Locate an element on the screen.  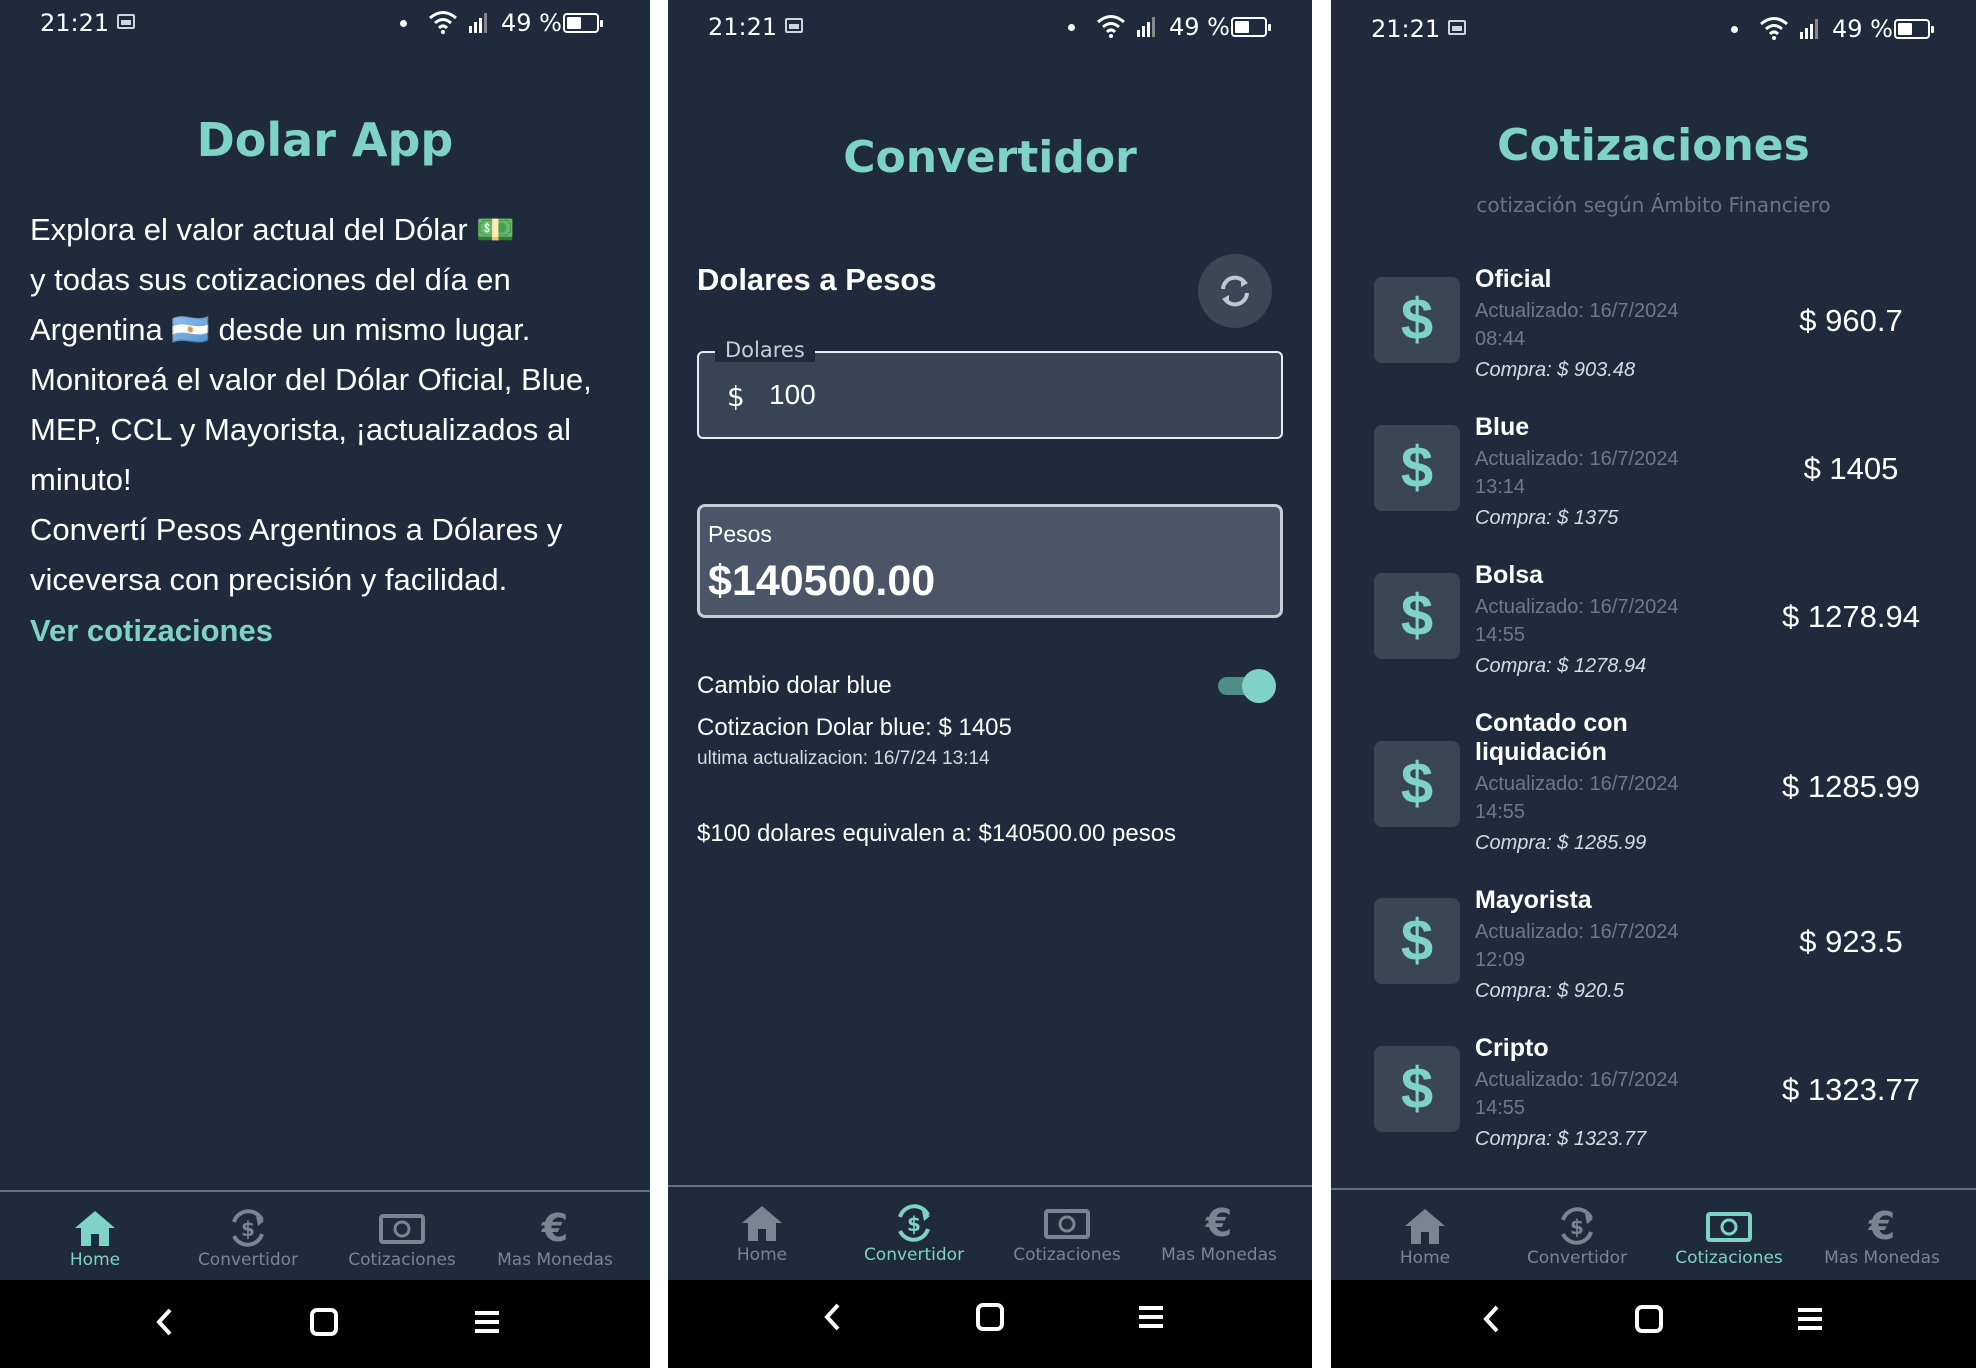
notification-dot-icon is located at coordinates (1734, 29).